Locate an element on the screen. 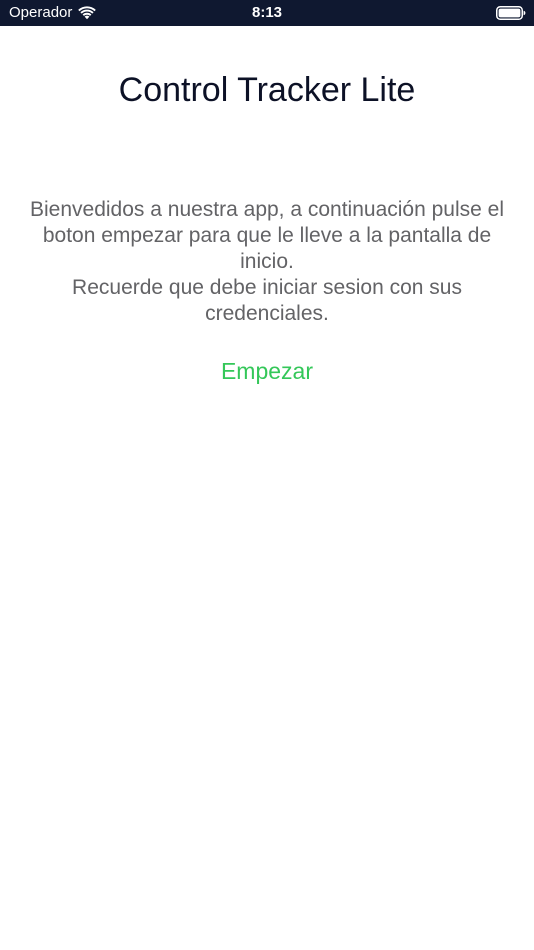 The image size is (534, 950). status-time: 8:13 is located at coordinates (267, 12).